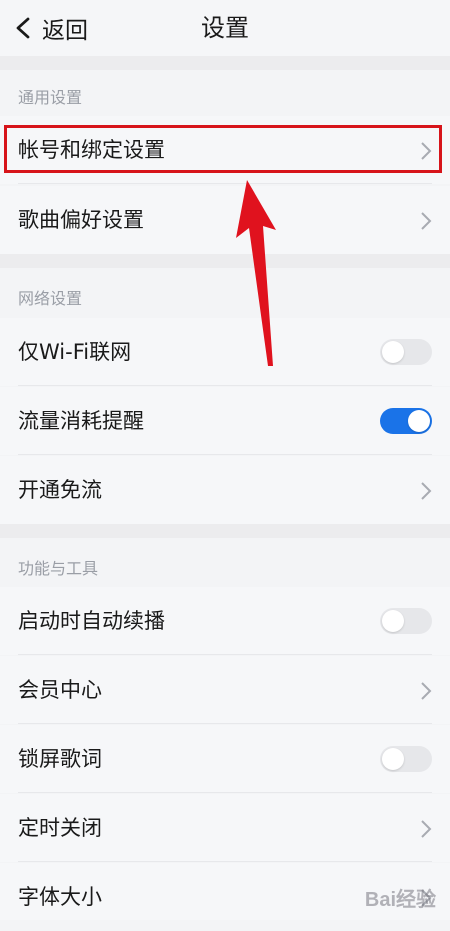 This screenshot has width=450, height=931. I want to click on header-bar: 返回 设置, so click(225, 28).